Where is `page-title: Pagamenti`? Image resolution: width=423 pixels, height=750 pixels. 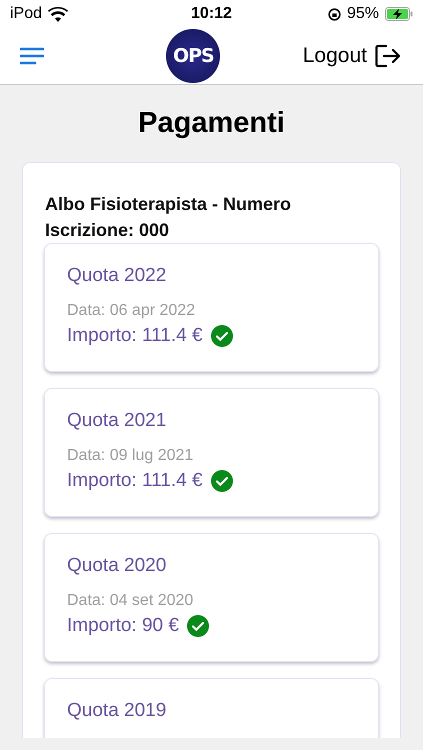 page-title: Pagamenti is located at coordinates (211, 123).